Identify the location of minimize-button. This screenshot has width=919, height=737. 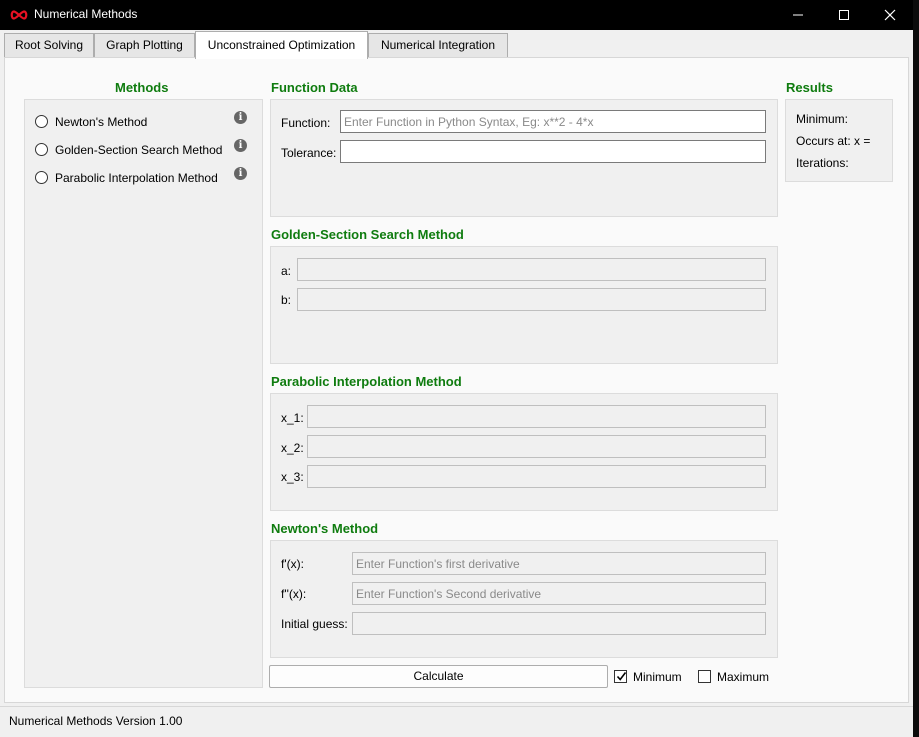
(798, 15).